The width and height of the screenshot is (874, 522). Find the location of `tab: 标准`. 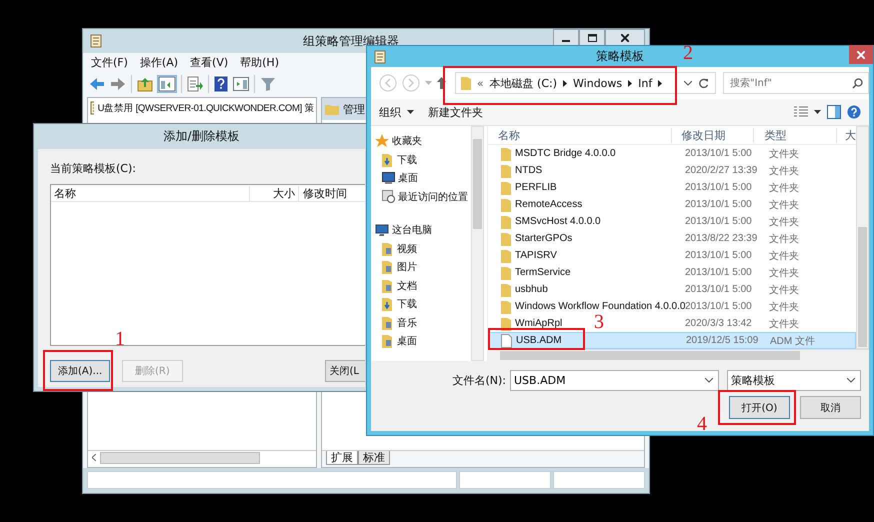

tab: 标准 is located at coordinates (374, 458).